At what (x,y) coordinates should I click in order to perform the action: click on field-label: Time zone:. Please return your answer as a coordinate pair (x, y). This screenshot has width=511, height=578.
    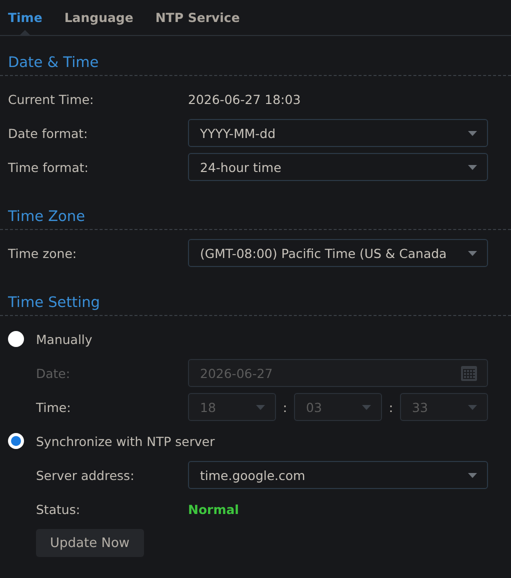
    Looking at the image, I should click on (43, 253).